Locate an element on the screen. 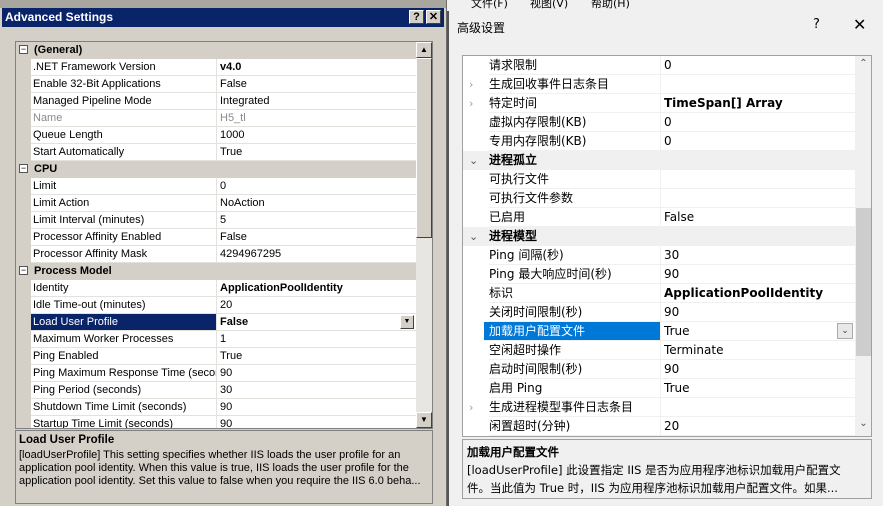  property-label: 闲置超时(分钟) is located at coordinates (574, 426).